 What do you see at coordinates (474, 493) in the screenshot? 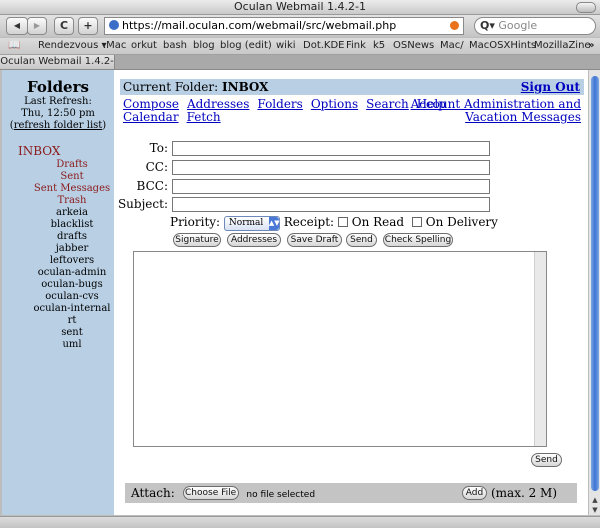
I see `add-attachment-button: Add` at bounding box center [474, 493].